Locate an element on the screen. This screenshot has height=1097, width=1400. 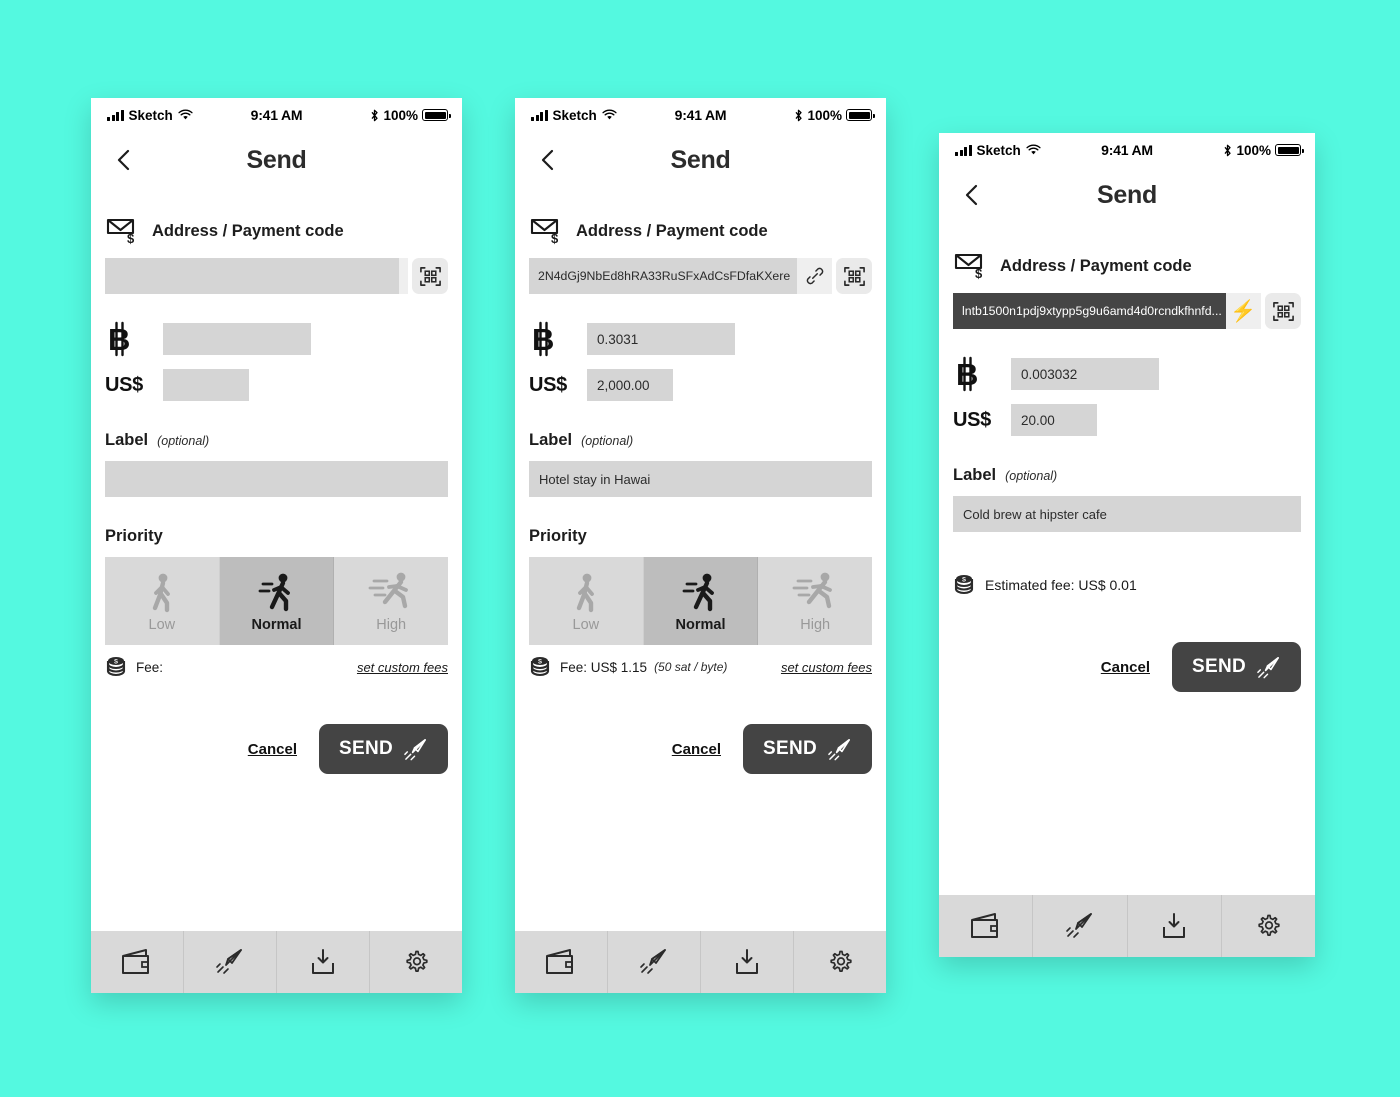
tray-download-icon is located at coordinates (323, 961).